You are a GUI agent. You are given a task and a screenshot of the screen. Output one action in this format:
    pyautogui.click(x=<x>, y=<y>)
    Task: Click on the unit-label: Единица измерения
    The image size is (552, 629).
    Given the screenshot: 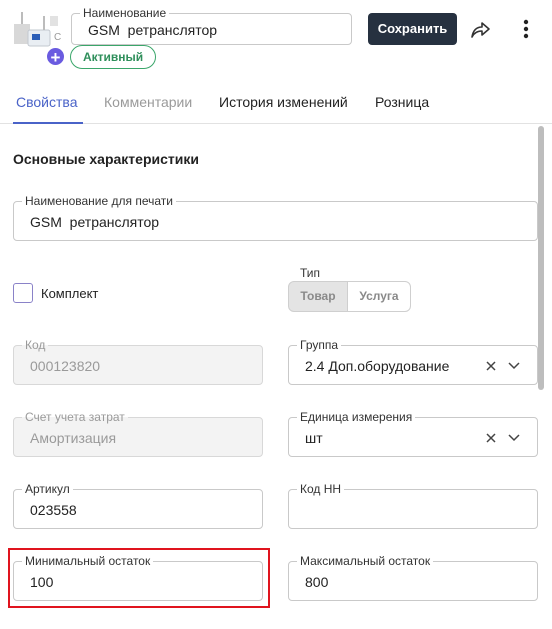 What is the action you would take?
    pyautogui.click(x=356, y=417)
    